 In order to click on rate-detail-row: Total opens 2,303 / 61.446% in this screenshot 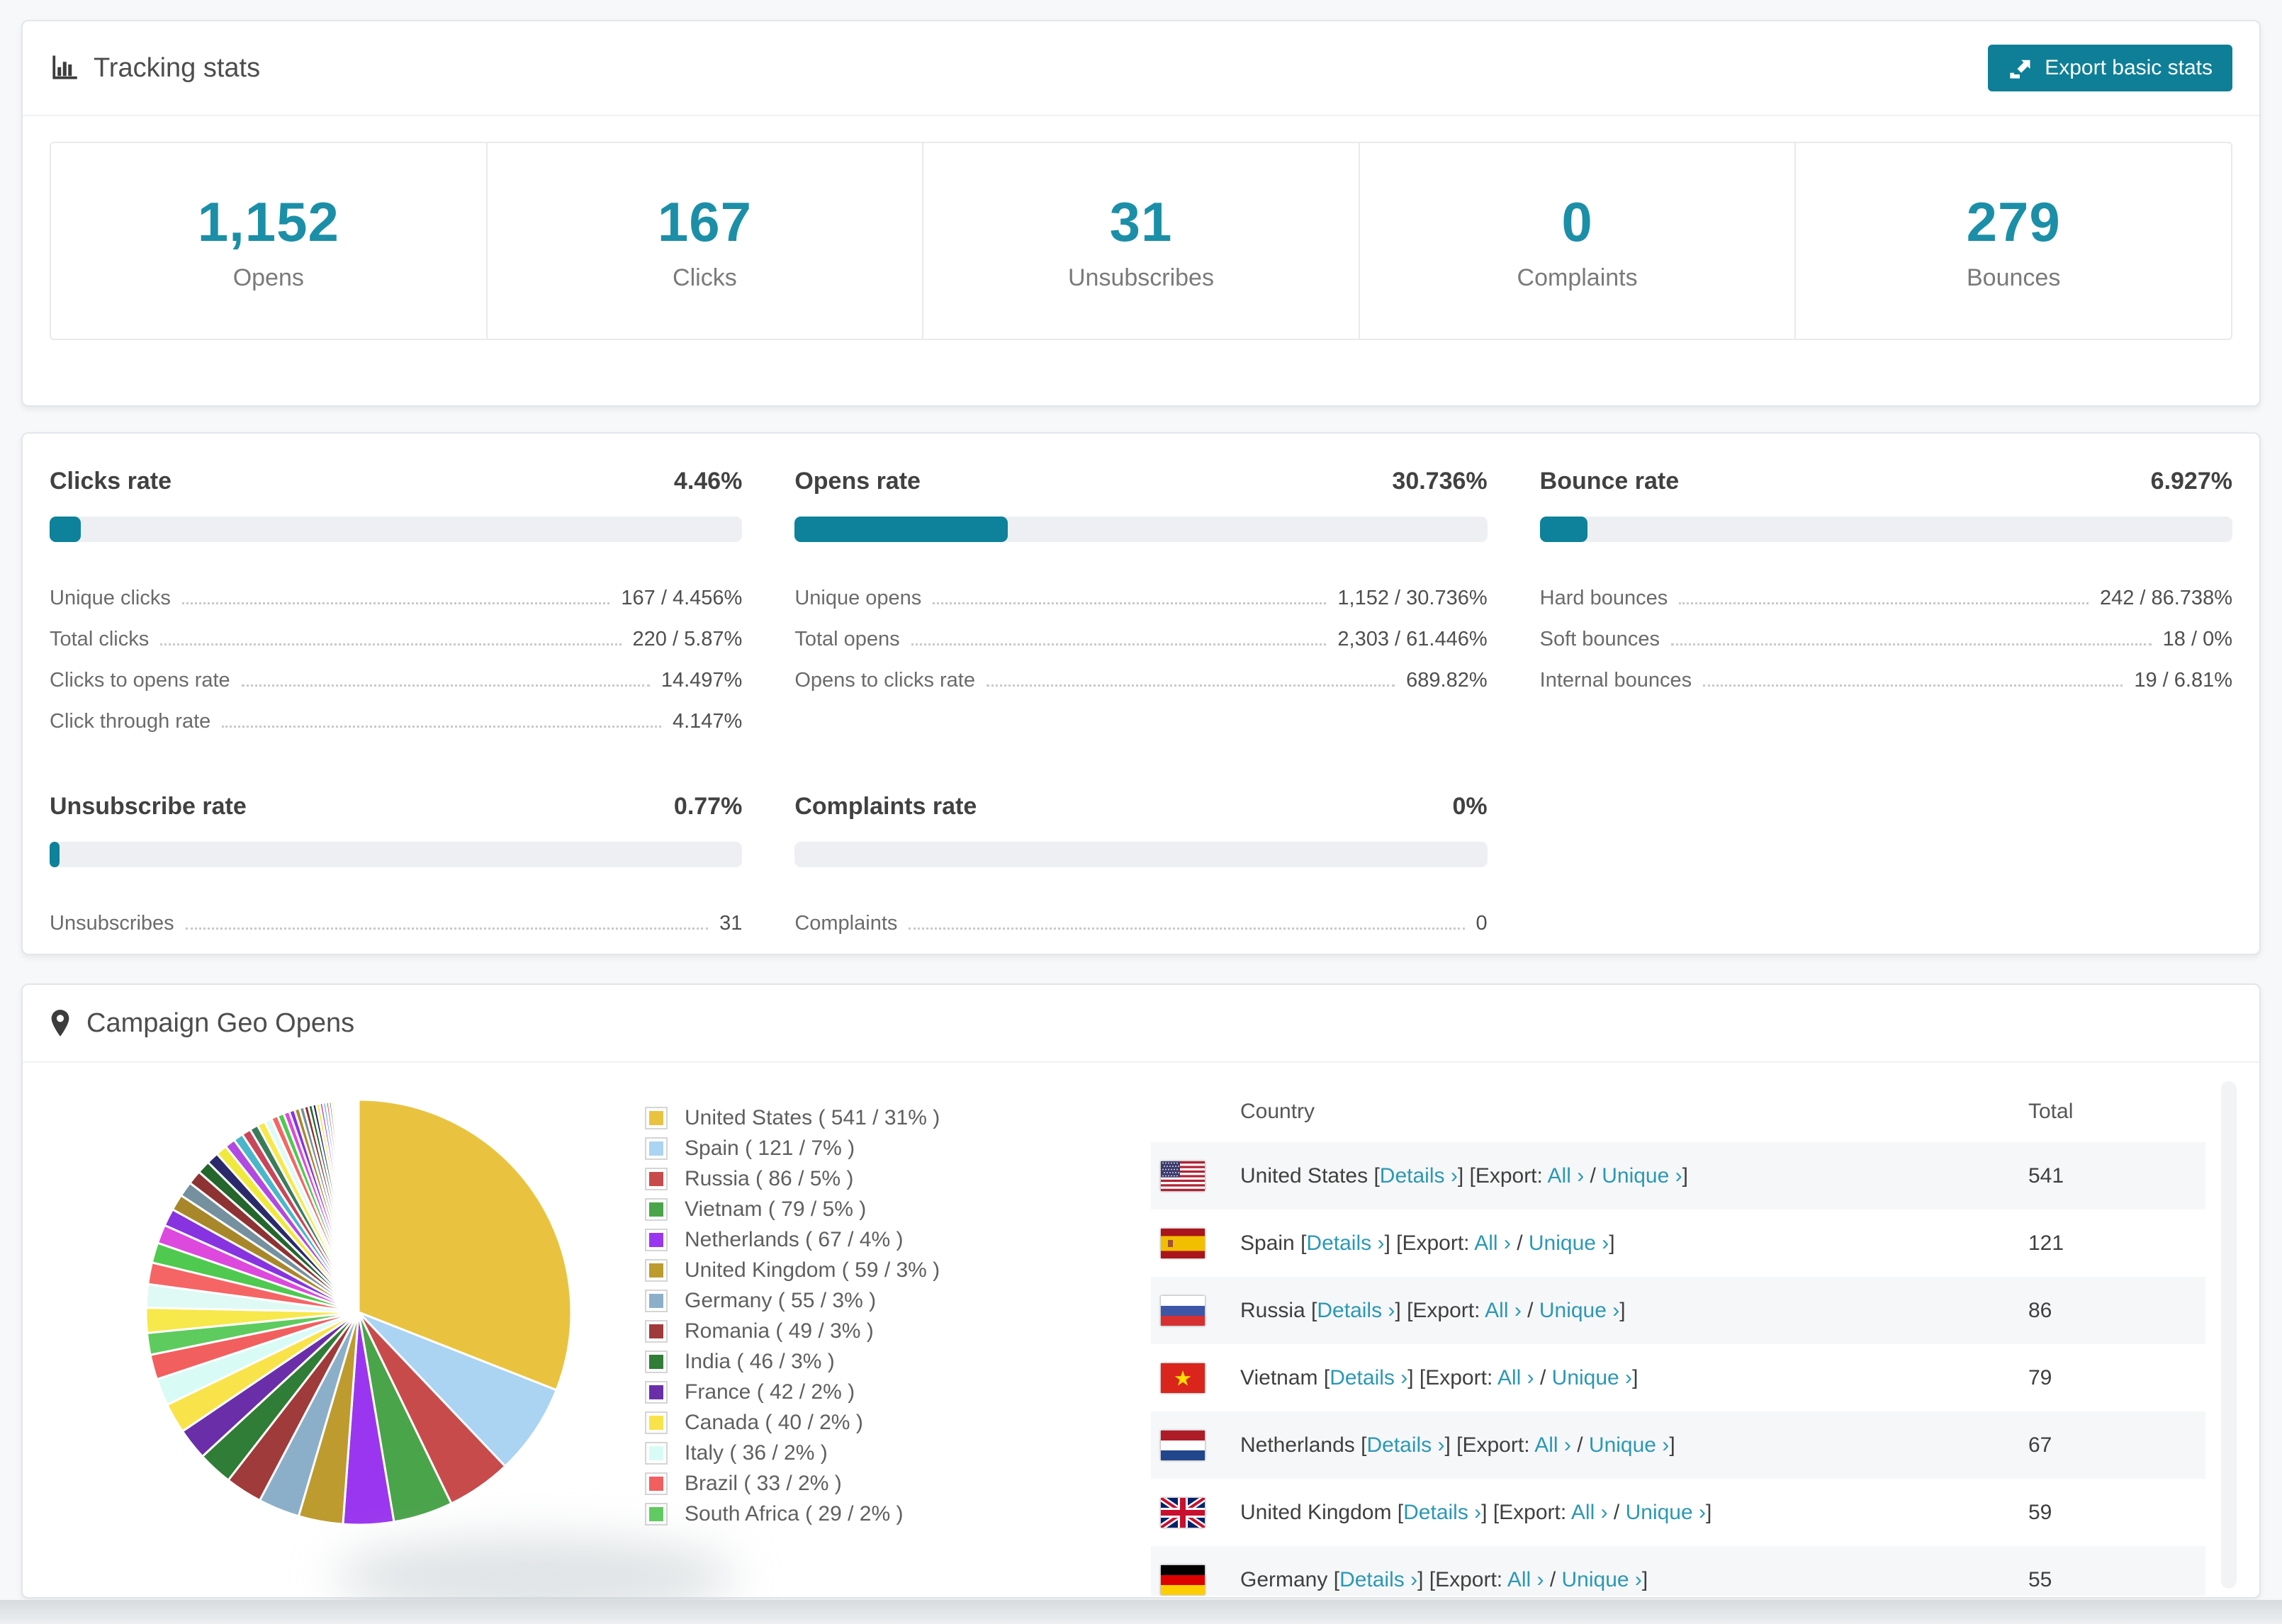, I will do `click(1140, 632)`.